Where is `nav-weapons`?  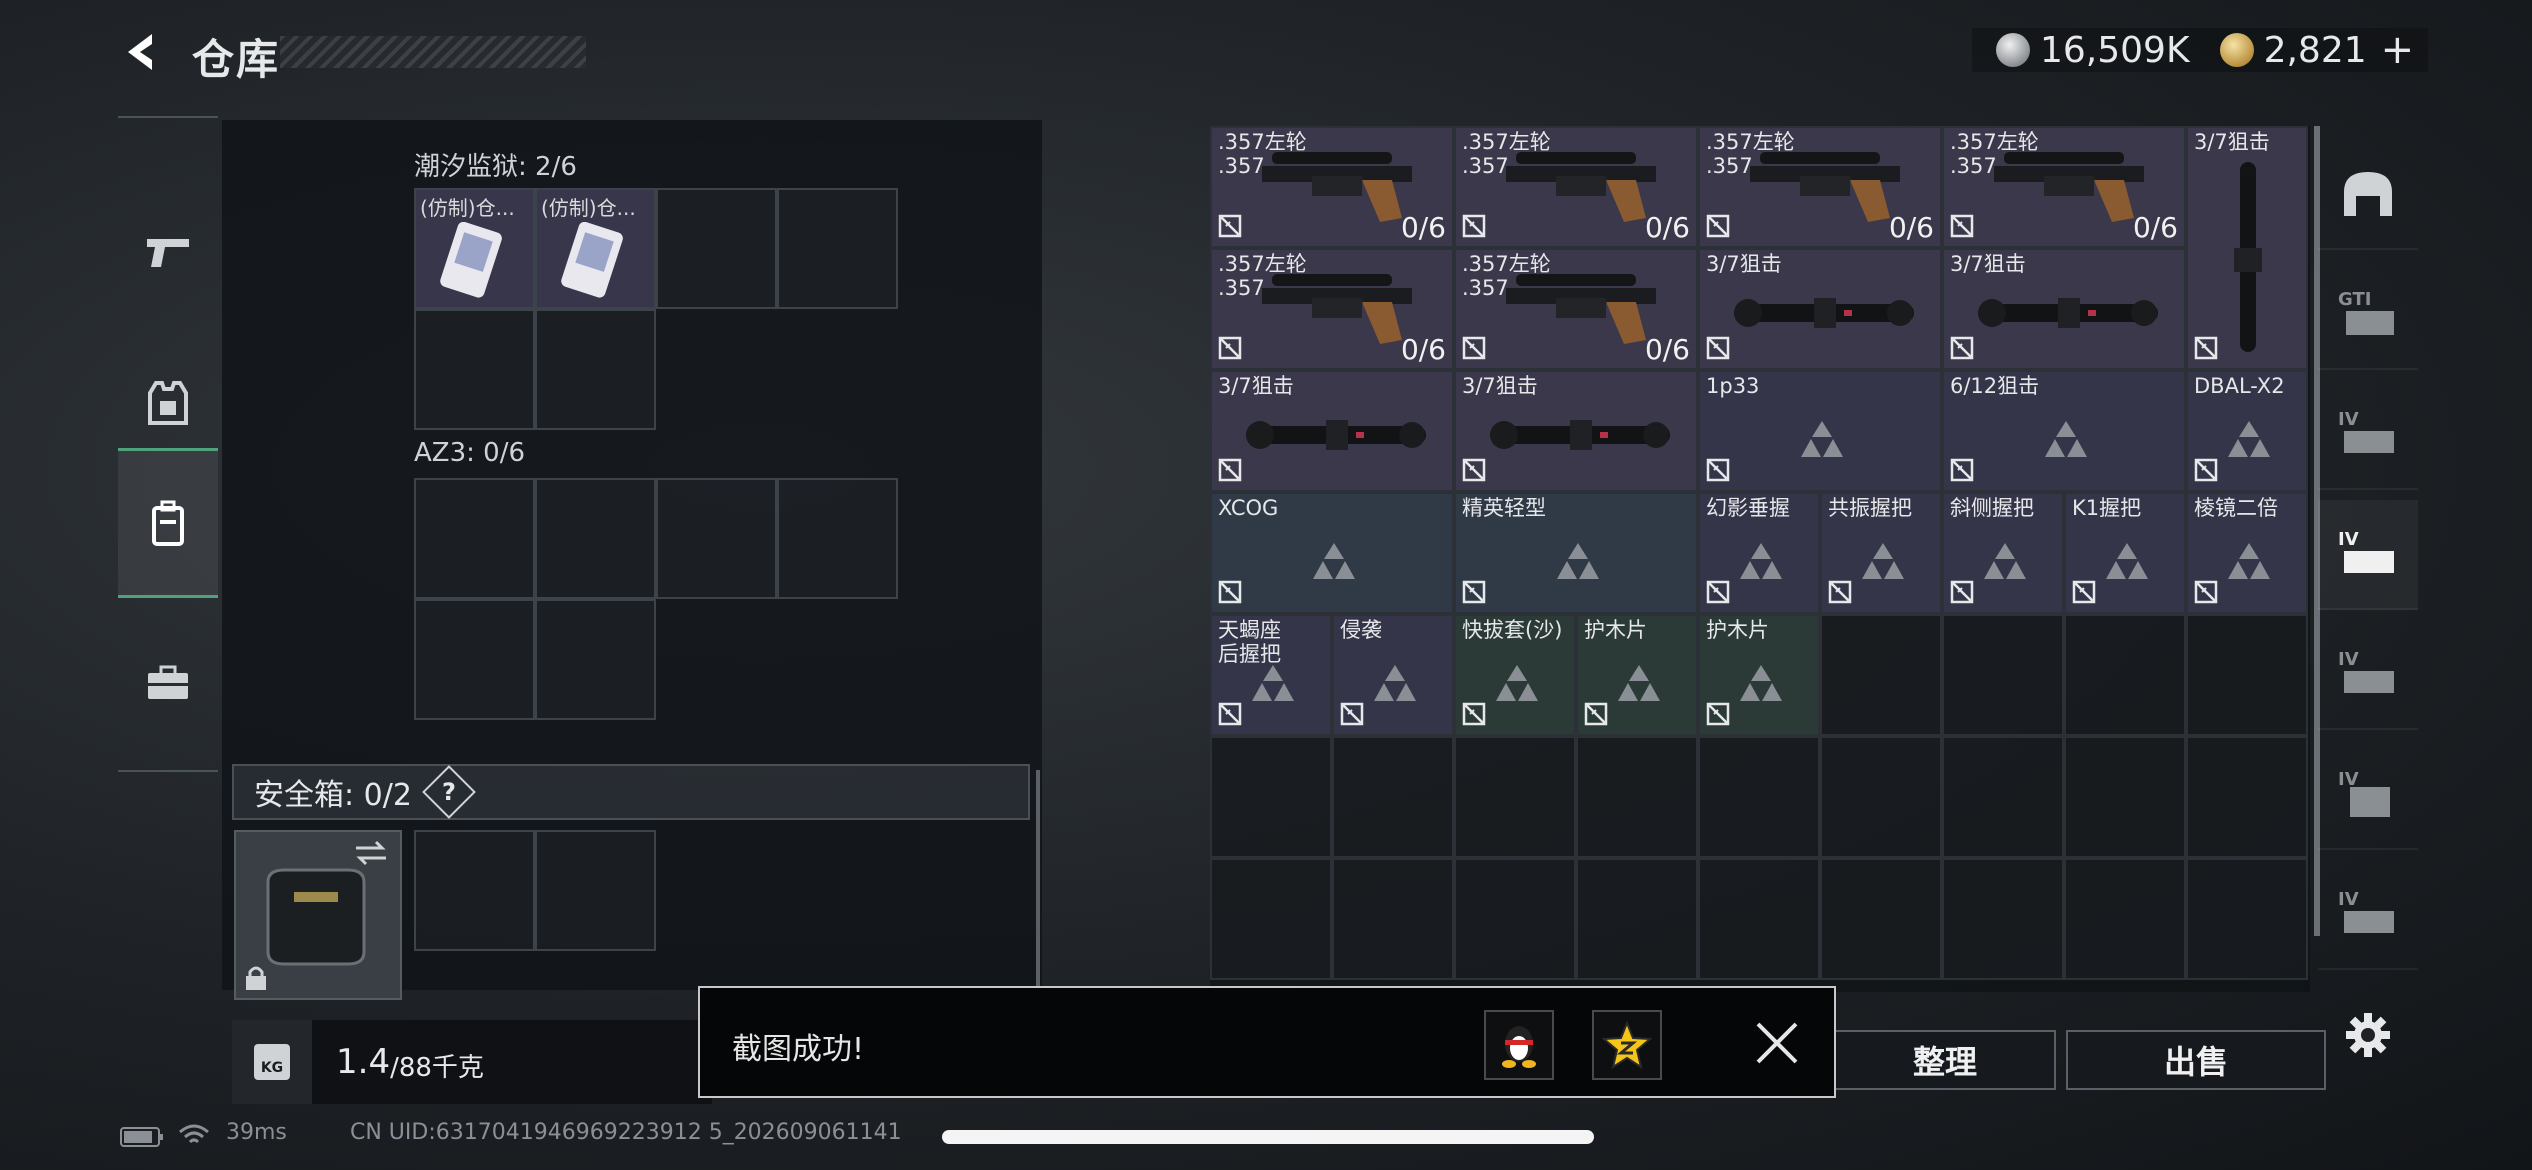
nav-weapons is located at coordinates (168, 253).